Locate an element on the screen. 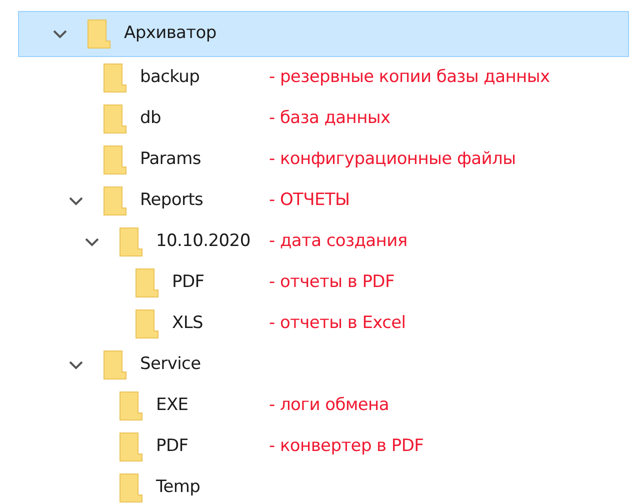 The height and width of the screenshot is (504, 641). folder-name: db is located at coordinates (150, 118).